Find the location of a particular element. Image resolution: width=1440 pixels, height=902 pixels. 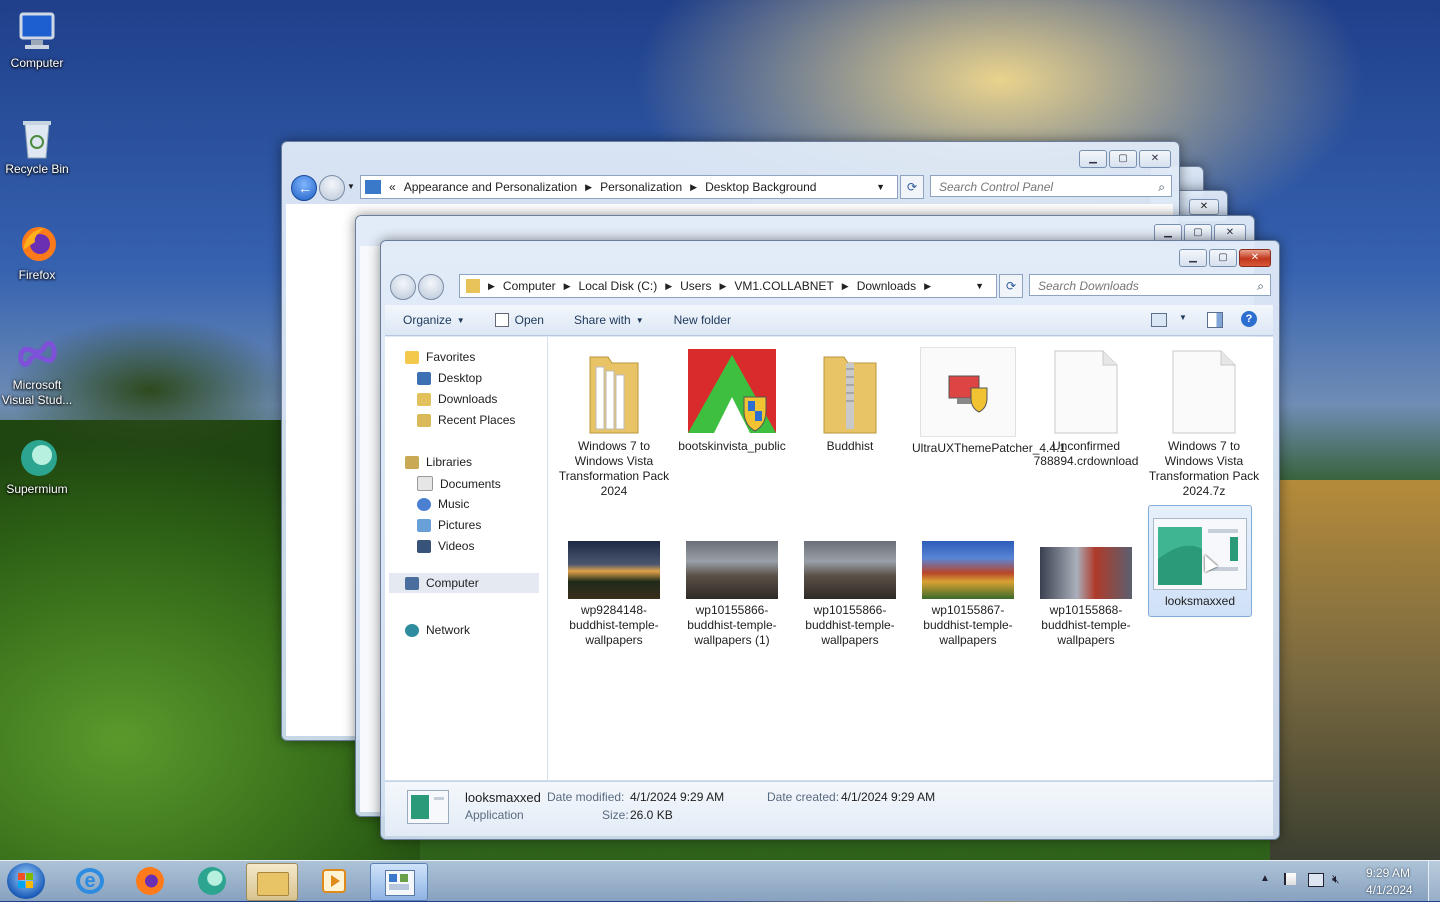

music-icon is located at coordinates (424, 504).